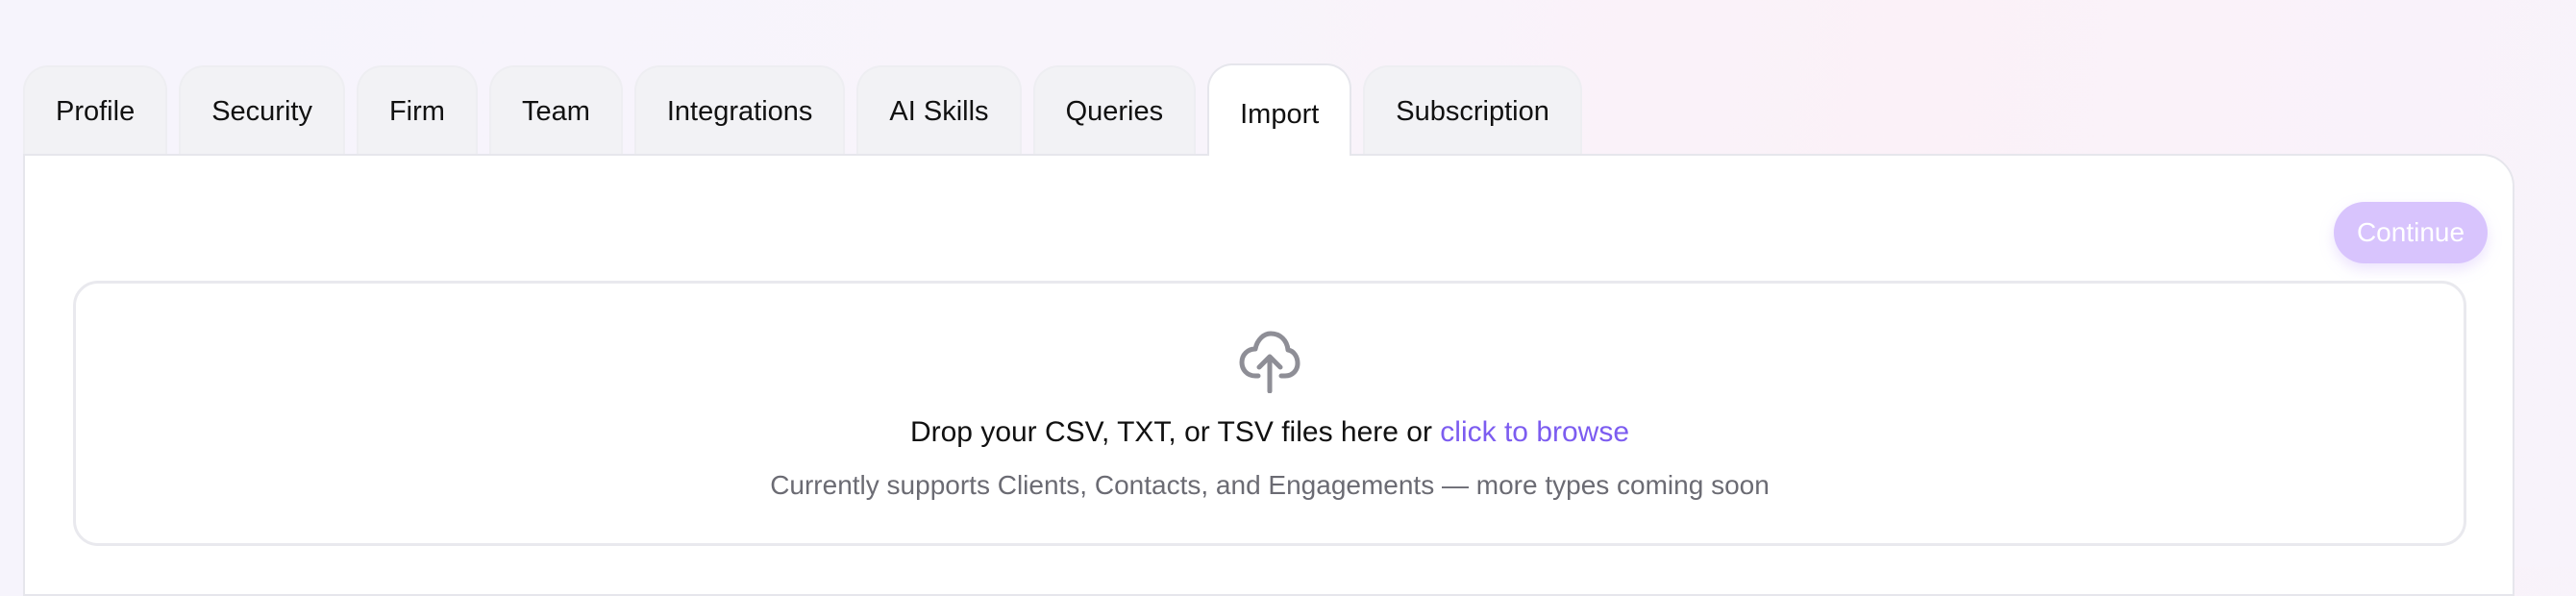 The width and height of the screenshot is (2576, 596). Describe the element at coordinates (1534, 432) in the screenshot. I see `browse-link: click to browse` at that location.